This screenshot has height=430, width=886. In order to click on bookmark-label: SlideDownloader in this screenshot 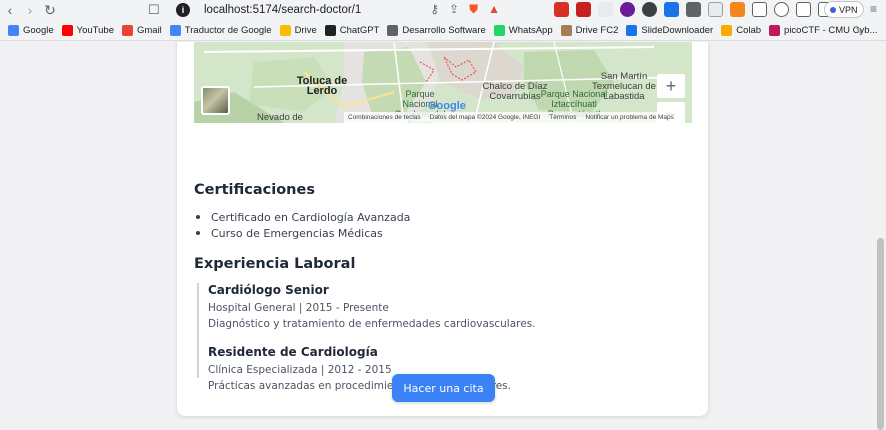, I will do `click(677, 30)`.